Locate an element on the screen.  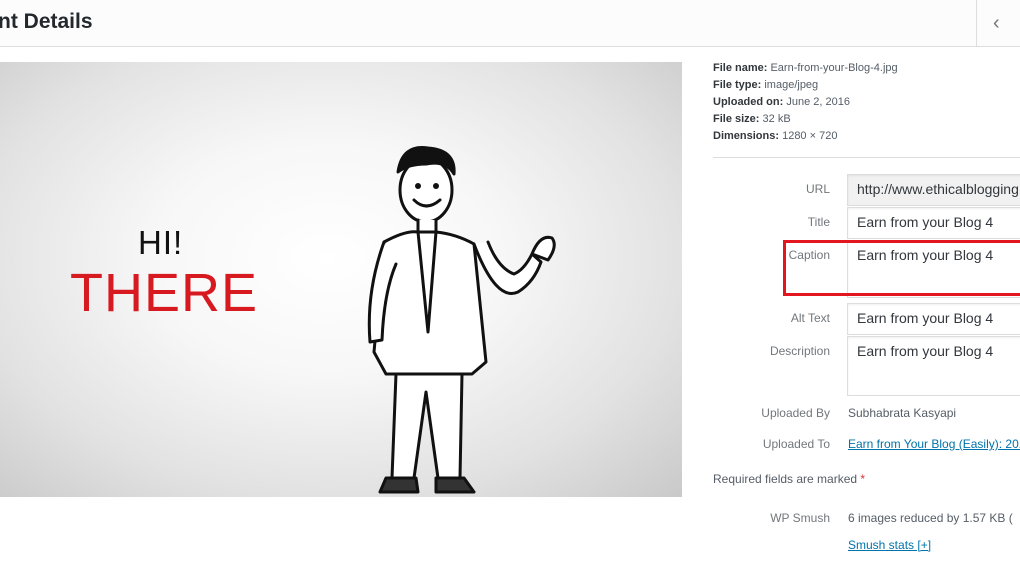
attachment-details-header: nt Details ‹ is located at coordinates (510, 23).